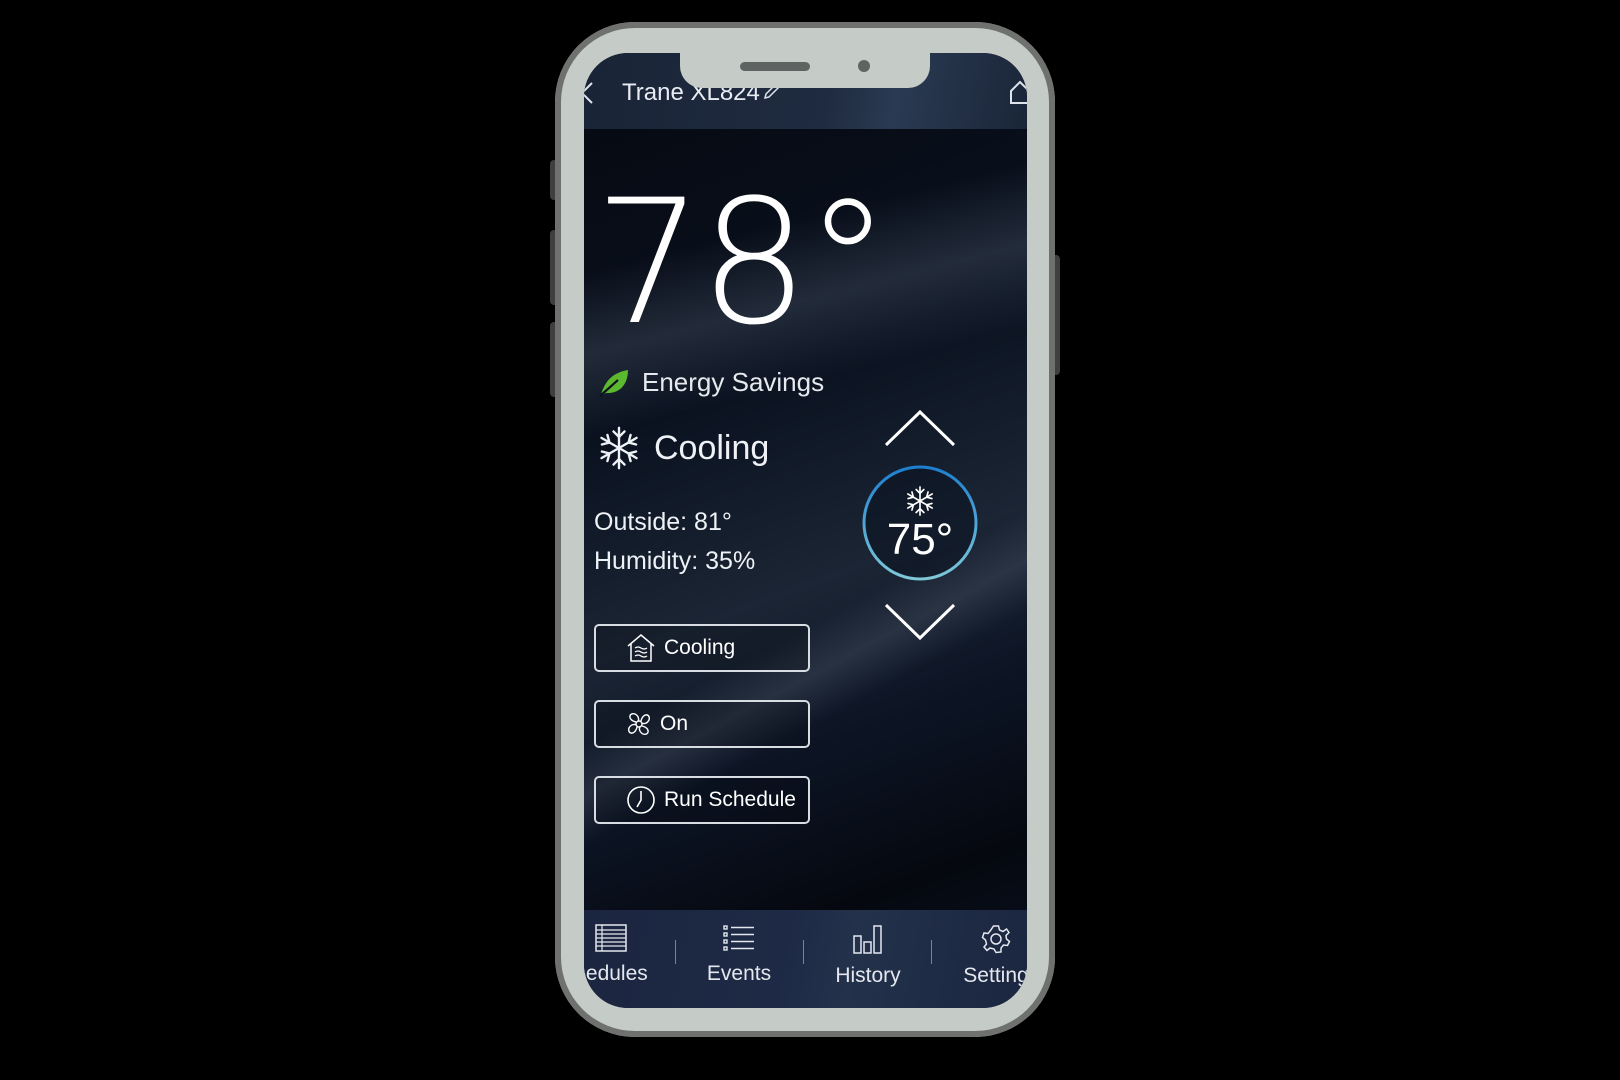 This screenshot has height=1080, width=1620. I want to click on home-icon, so click(1018, 92).